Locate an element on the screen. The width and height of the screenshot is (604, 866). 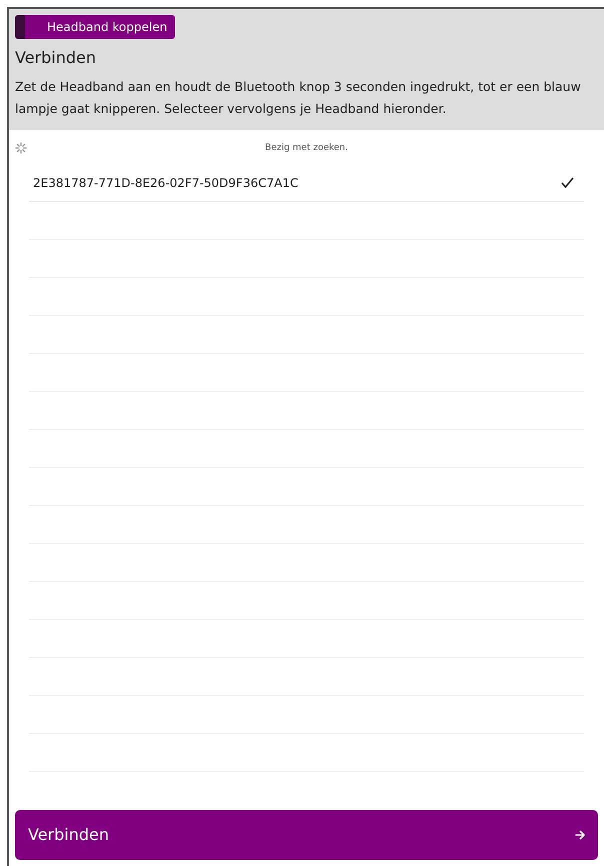
loading-spinner-icon is located at coordinates (21, 148).